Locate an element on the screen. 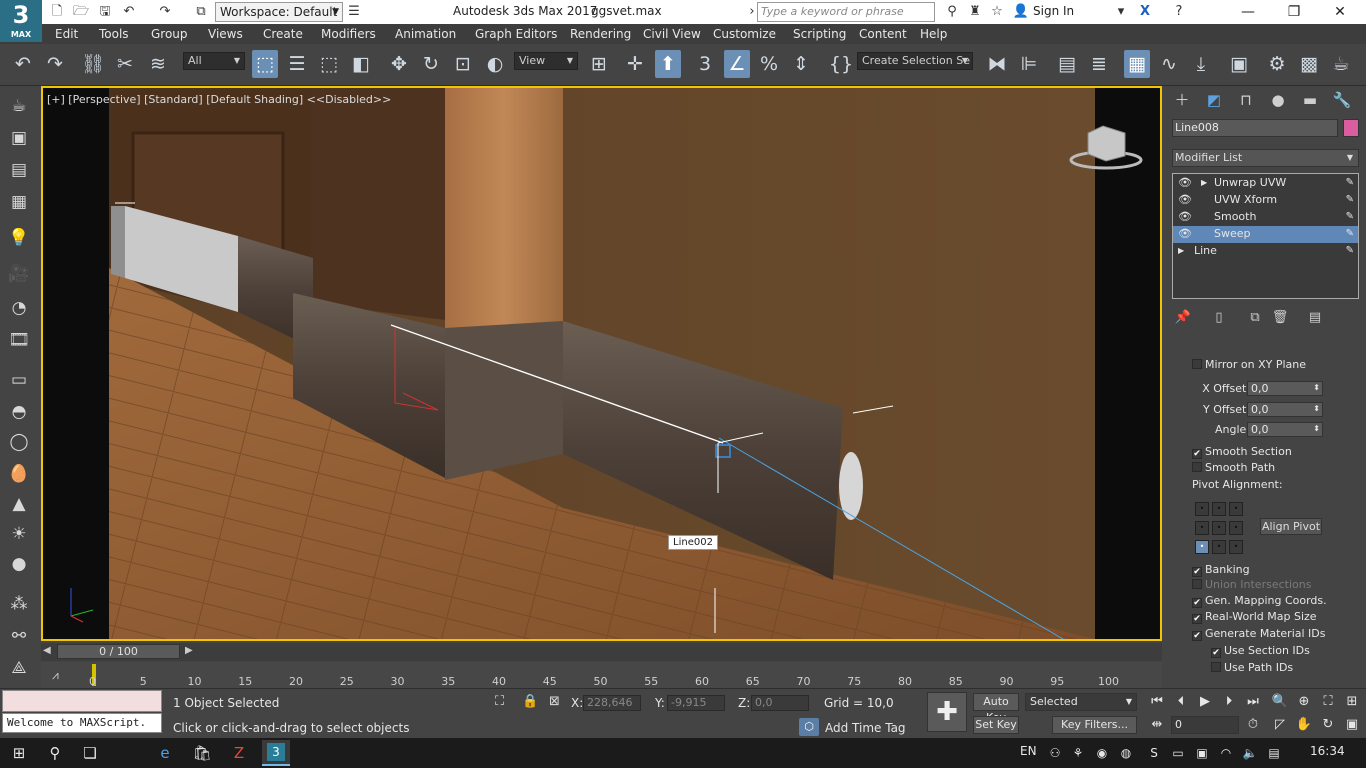 The height and width of the screenshot is (768, 1366). align-icon: ⊫ is located at coordinates (1029, 64).